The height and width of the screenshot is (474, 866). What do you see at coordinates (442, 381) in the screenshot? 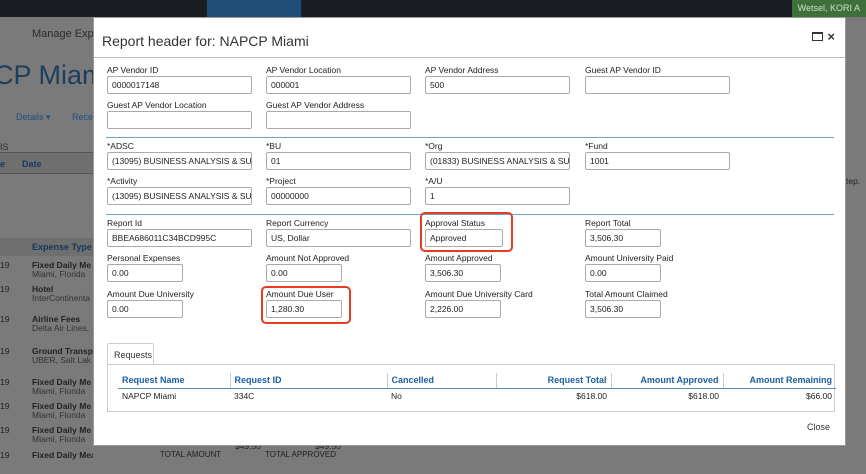
I see `col-cancelled: Cancelled` at bounding box center [442, 381].